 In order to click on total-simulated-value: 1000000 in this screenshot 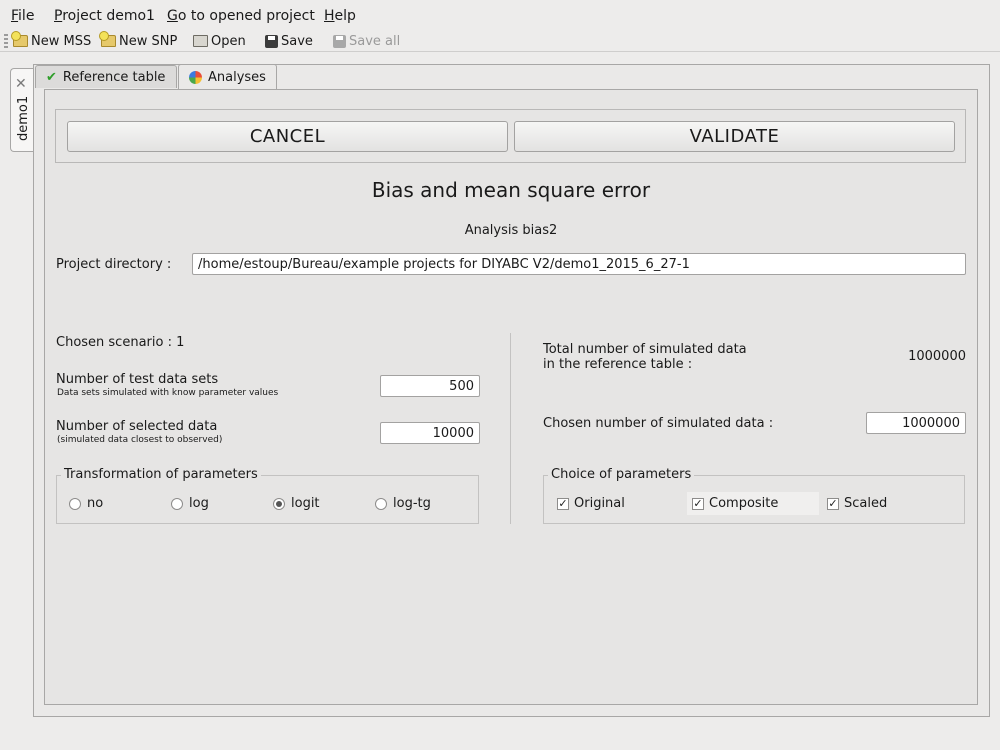, I will do `click(937, 356)`.